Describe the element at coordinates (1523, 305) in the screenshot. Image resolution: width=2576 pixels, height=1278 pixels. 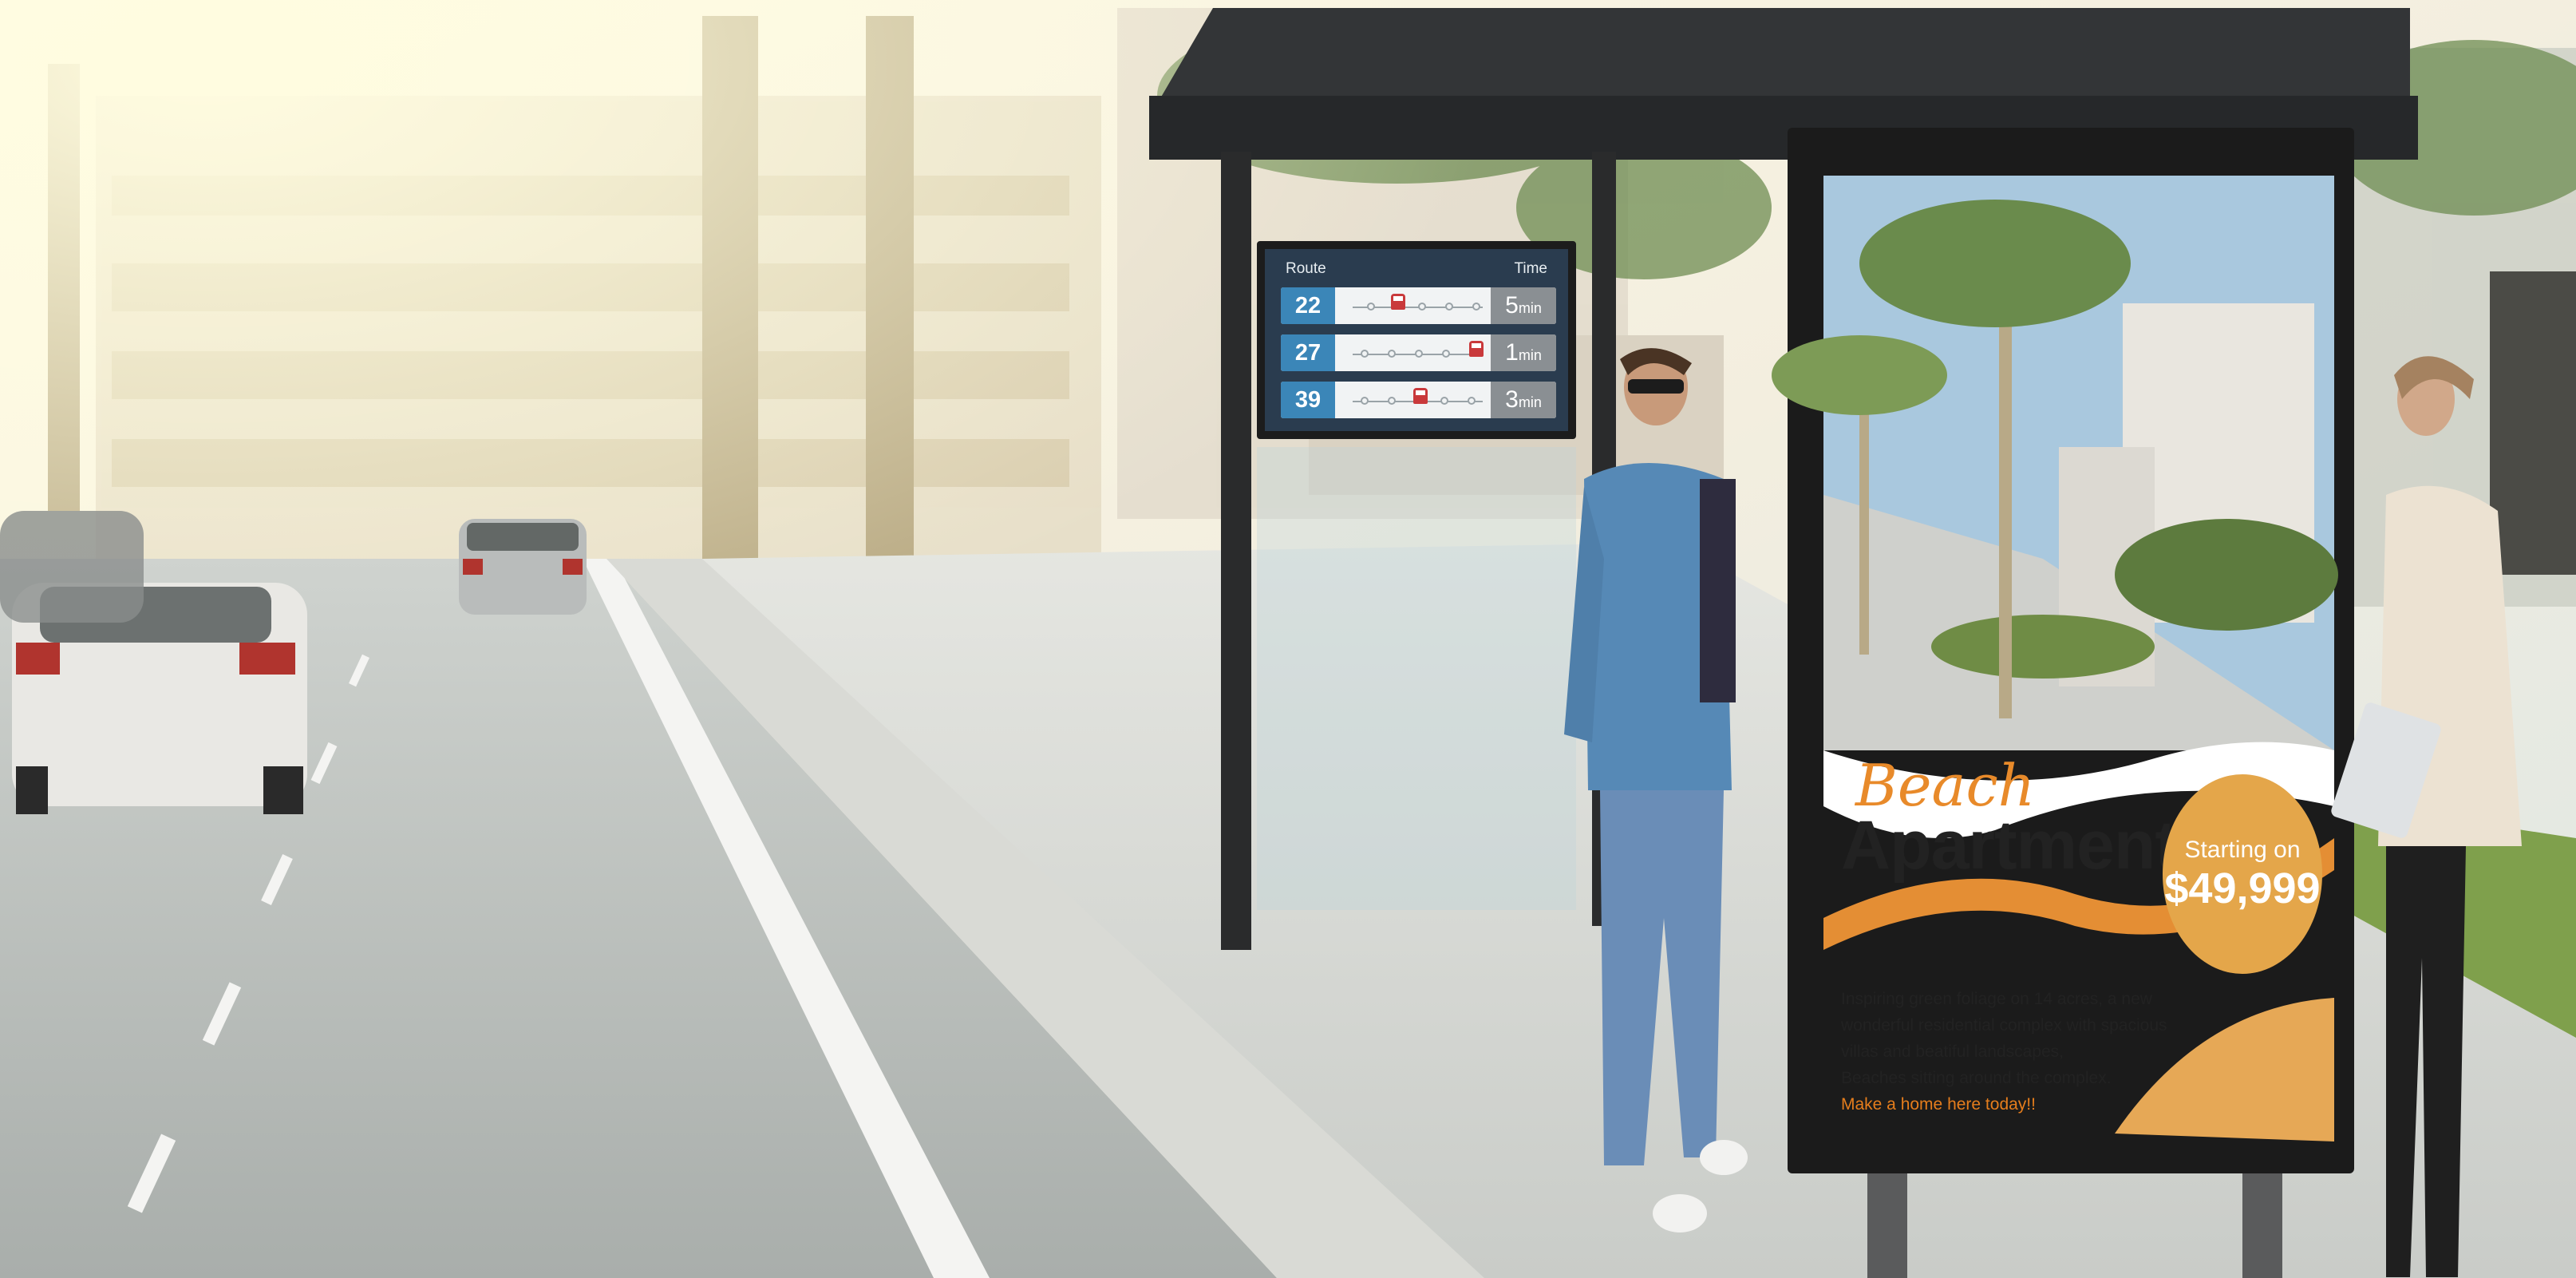
I see `arrival-time: 5min` at that location.